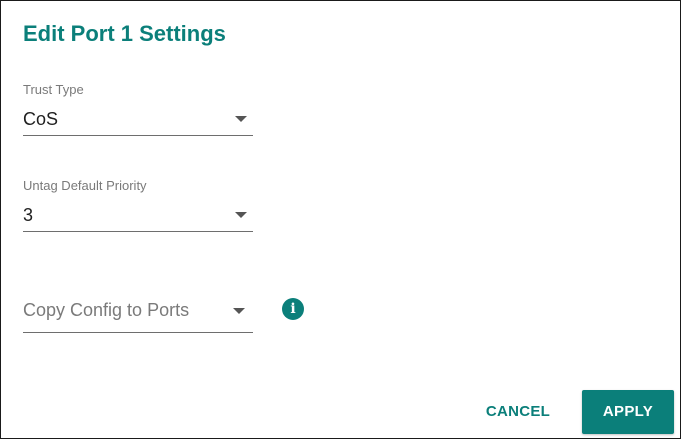 Image resolution: width=681 pixels, height=439 pixels. What do you see at coordinates (518, 412) in the screenshot?
I see `cancel-button: CANCEL` at bounding box center [518, 412].